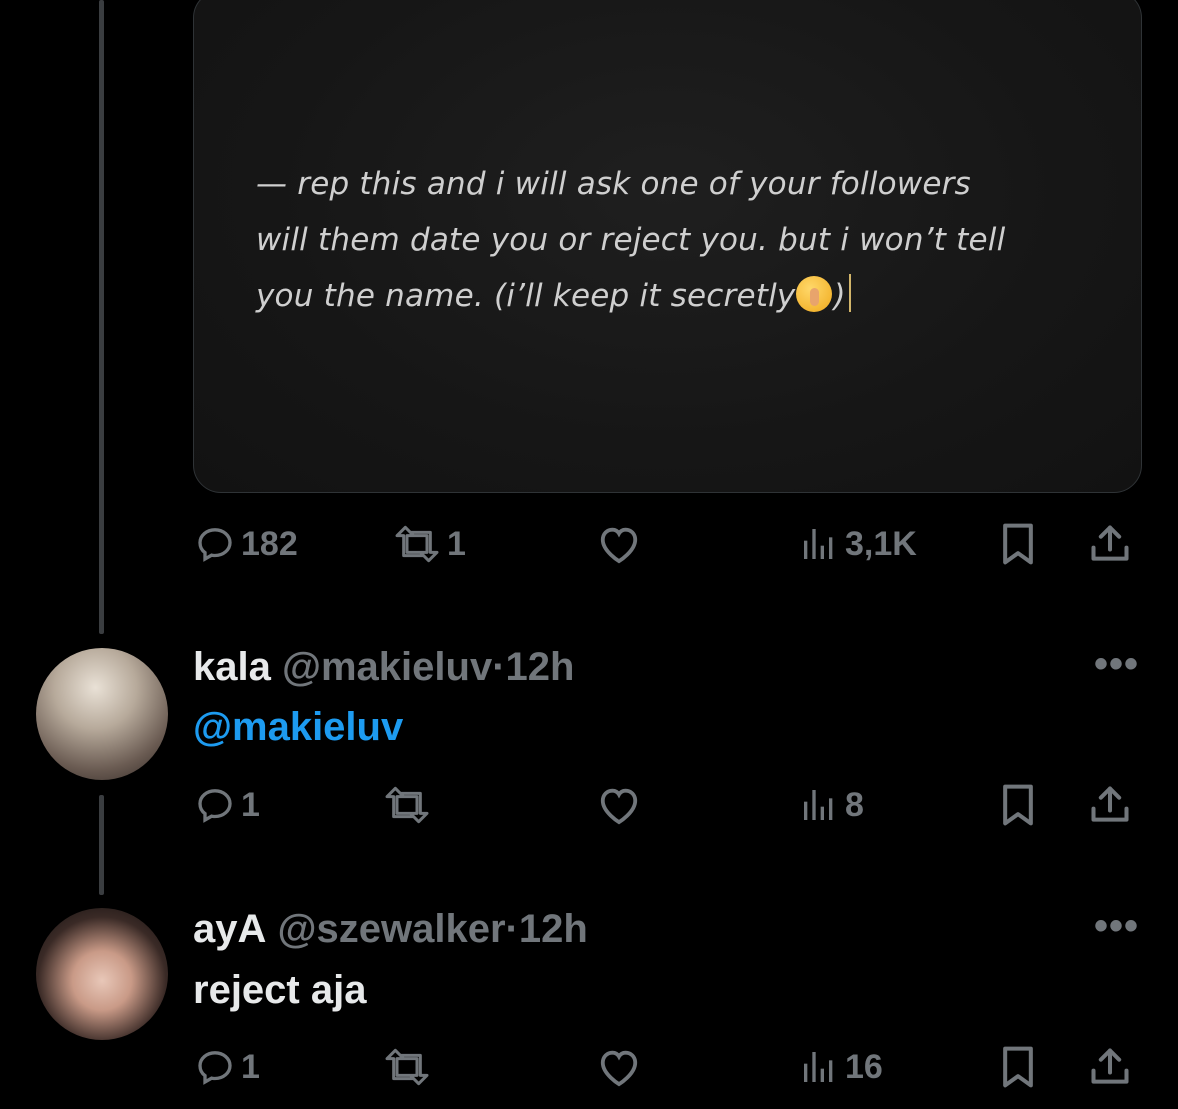 Image resolution: width=1178 pixels, height=1109 pixels. Describe the element at coordinates (841, 1067) in the screenshot. I see `views-button: 16` at that location.